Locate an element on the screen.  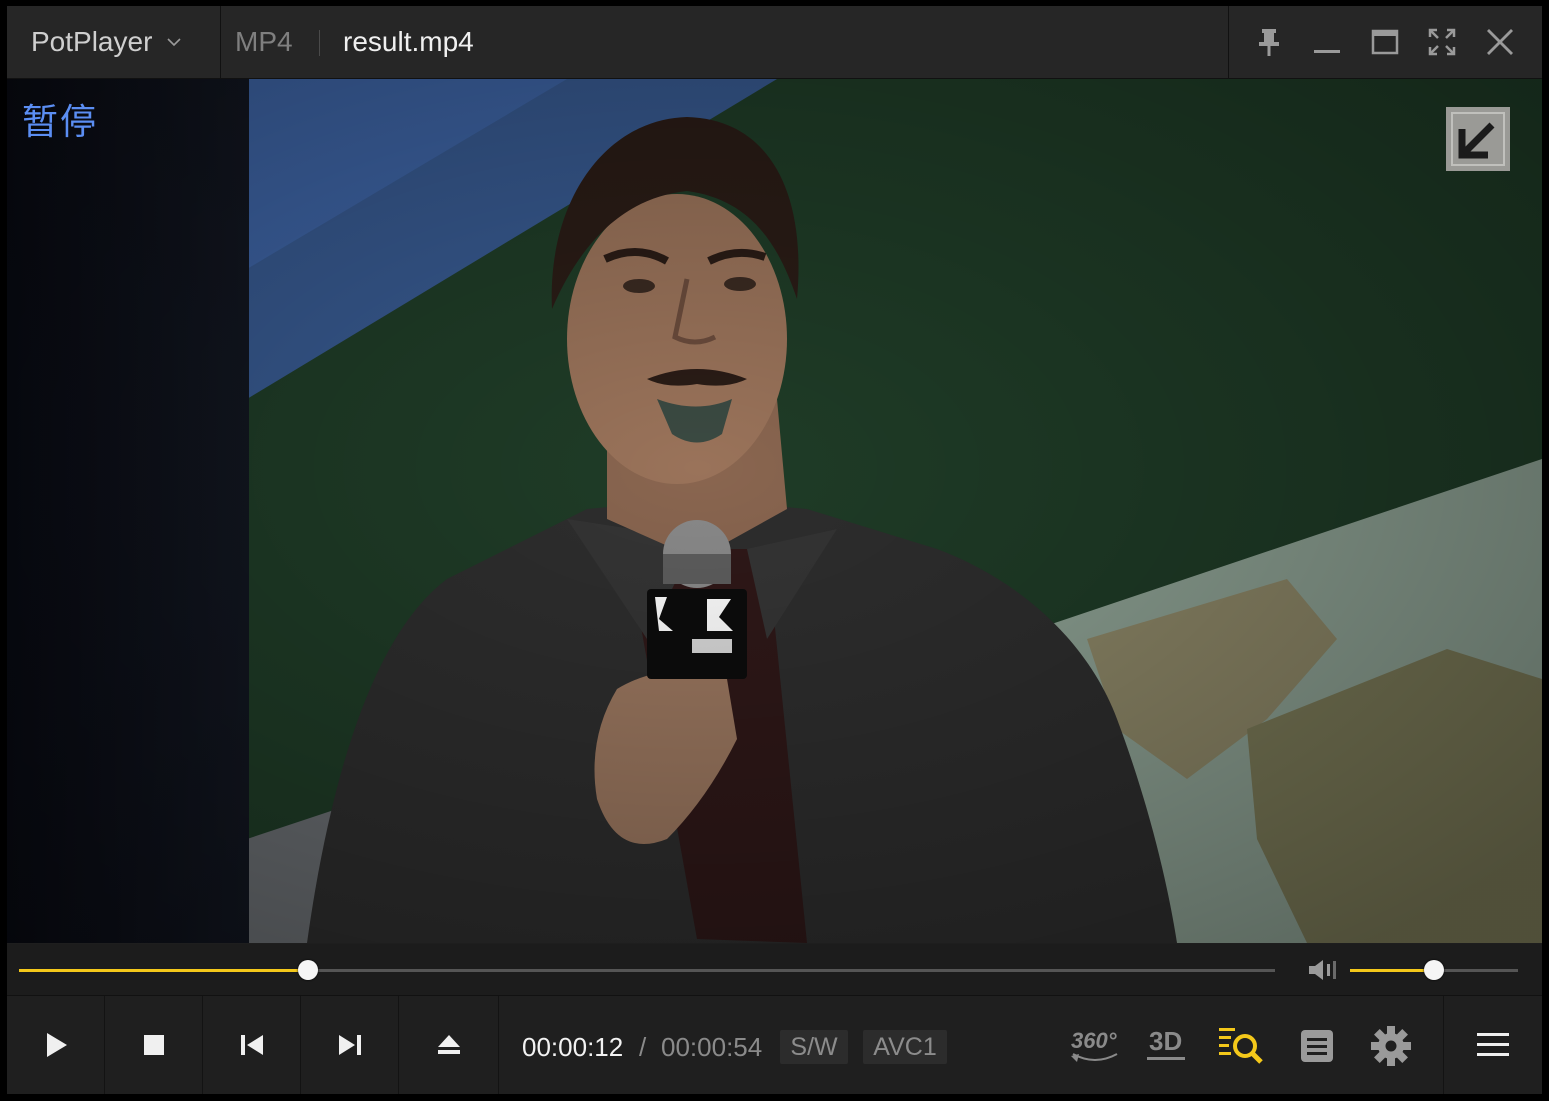
maximize-icon is located at coordinates (1385, 42).